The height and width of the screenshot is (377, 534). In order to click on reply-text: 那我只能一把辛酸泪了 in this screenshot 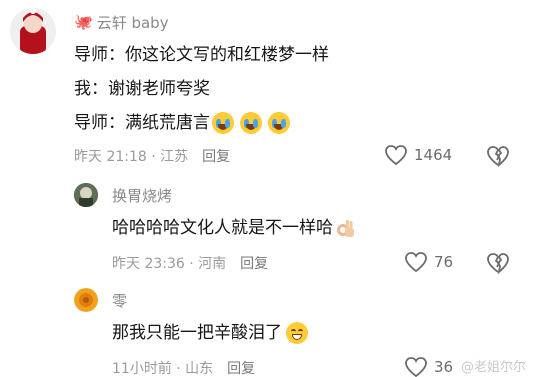, I will do `click(211, 333)`.